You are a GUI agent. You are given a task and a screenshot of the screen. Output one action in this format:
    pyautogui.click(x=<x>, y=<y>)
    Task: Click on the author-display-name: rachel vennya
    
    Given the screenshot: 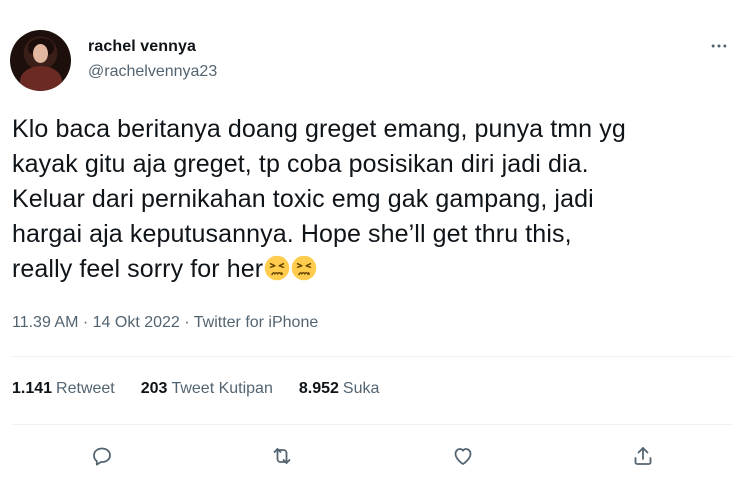 What is the action you would take?
    pyautogui.click(x=142, y=47)
    